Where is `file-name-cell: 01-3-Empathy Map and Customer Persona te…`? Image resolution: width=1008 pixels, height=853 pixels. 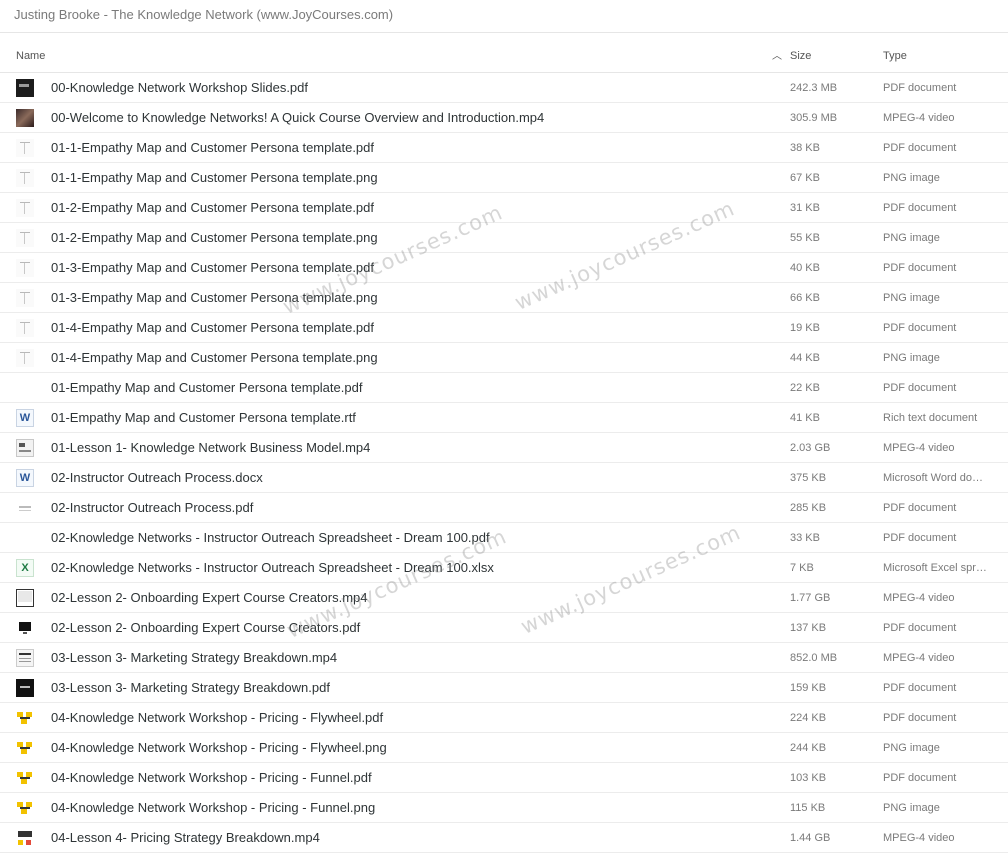 file-name-cell: 01-3-Empathy Map and Customer Persona te… is located at coordinates (395, 297).